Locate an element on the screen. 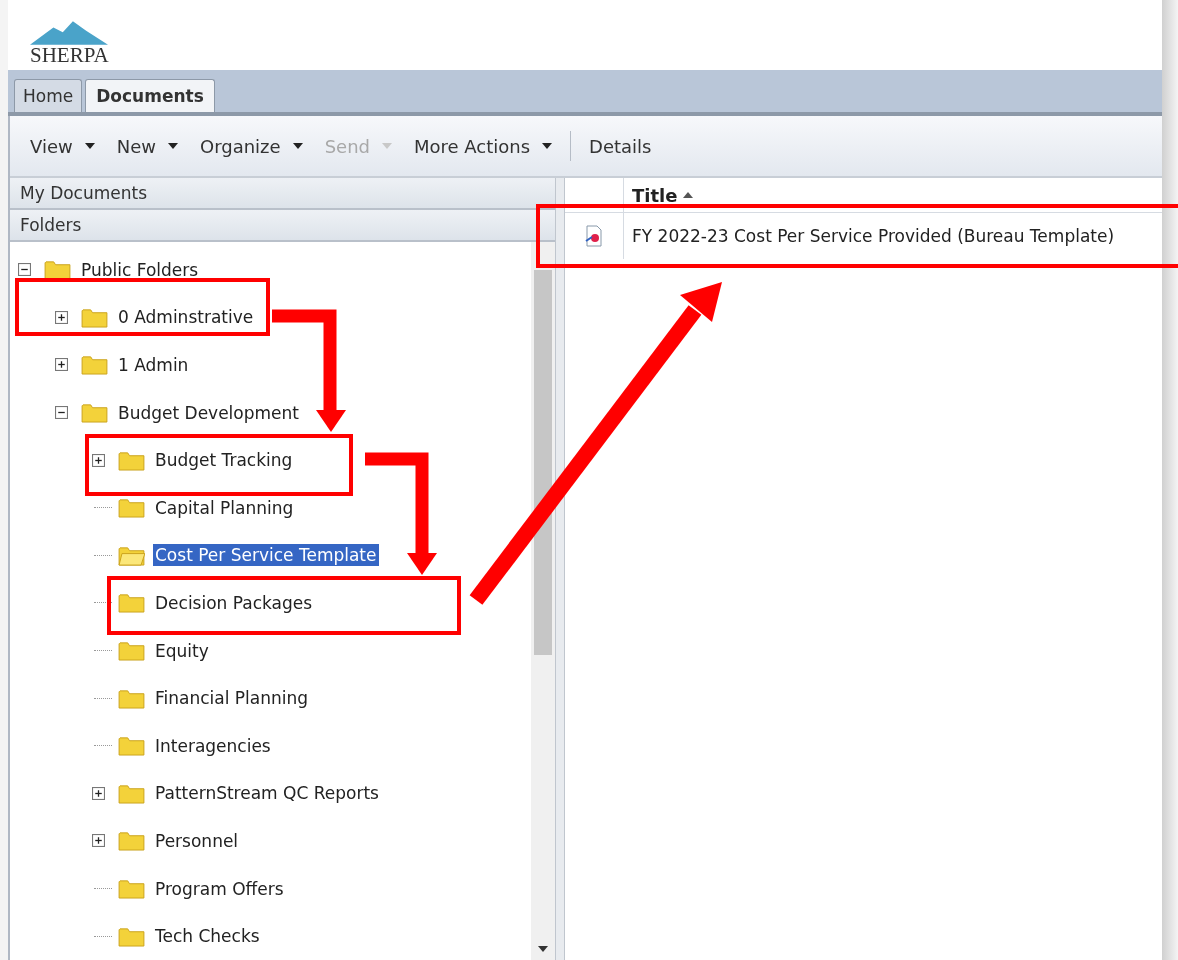 The image size is (1178, 960). section-header: Folders is located at coordinates (282, 226).